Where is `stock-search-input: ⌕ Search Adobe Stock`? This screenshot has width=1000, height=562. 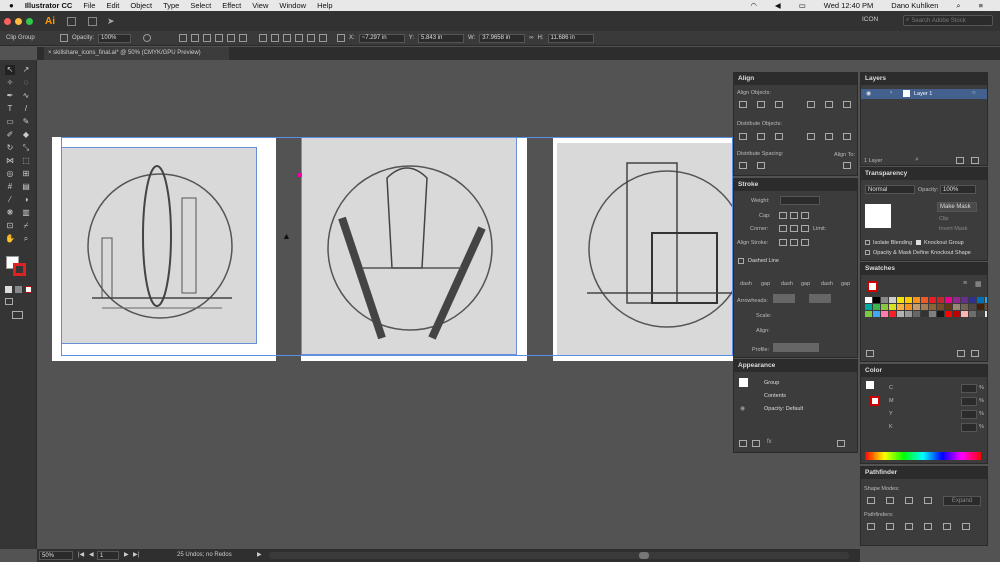 stock-search-input: ⌕ Search Adobe Stock is located at coordinates (948, 20).